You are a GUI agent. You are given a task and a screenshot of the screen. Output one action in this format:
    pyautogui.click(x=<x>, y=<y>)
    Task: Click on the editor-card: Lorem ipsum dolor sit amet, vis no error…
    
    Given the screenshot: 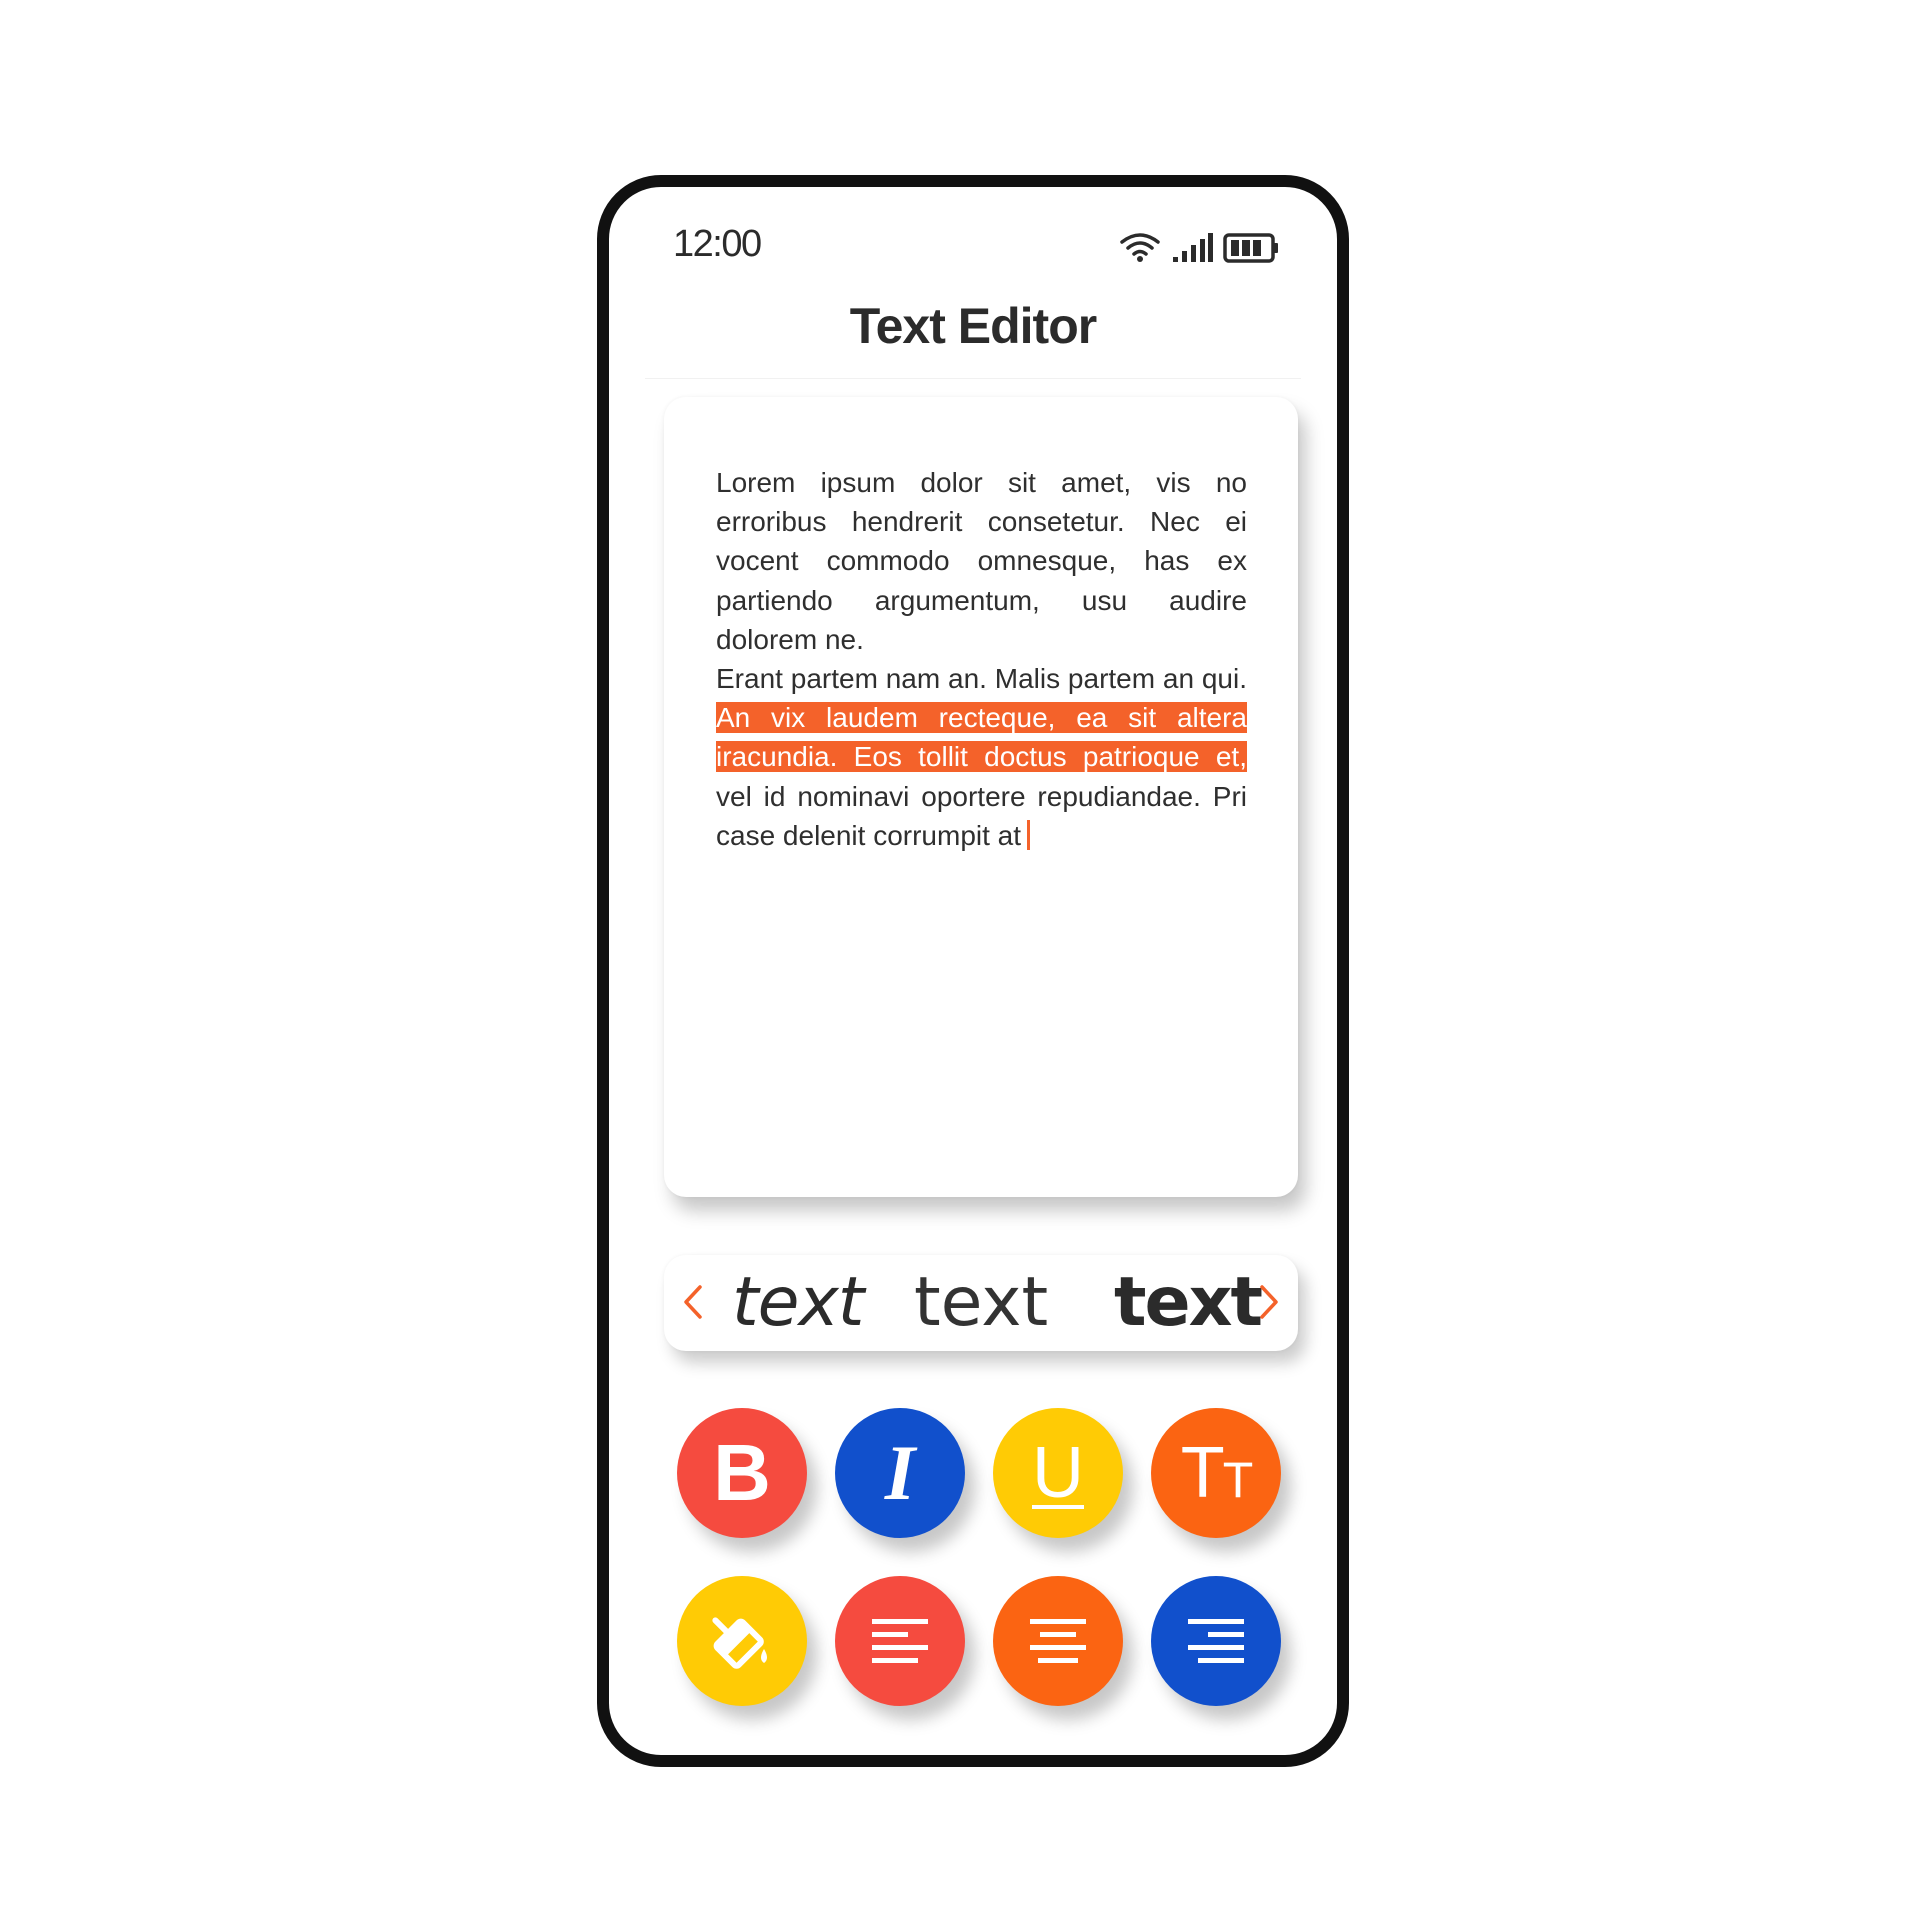 What is the action you would take?
    pyautogui.click(x=981, y=797)
    